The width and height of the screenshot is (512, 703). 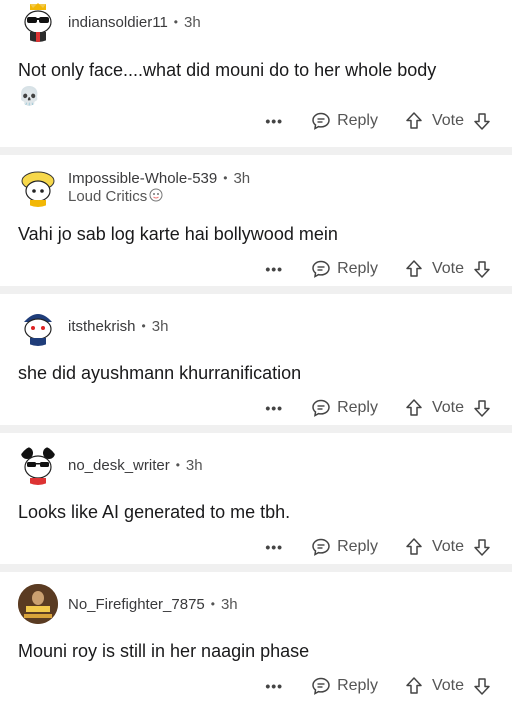 I want to click on username: indiansoldier11, so click(x=118, y=22).